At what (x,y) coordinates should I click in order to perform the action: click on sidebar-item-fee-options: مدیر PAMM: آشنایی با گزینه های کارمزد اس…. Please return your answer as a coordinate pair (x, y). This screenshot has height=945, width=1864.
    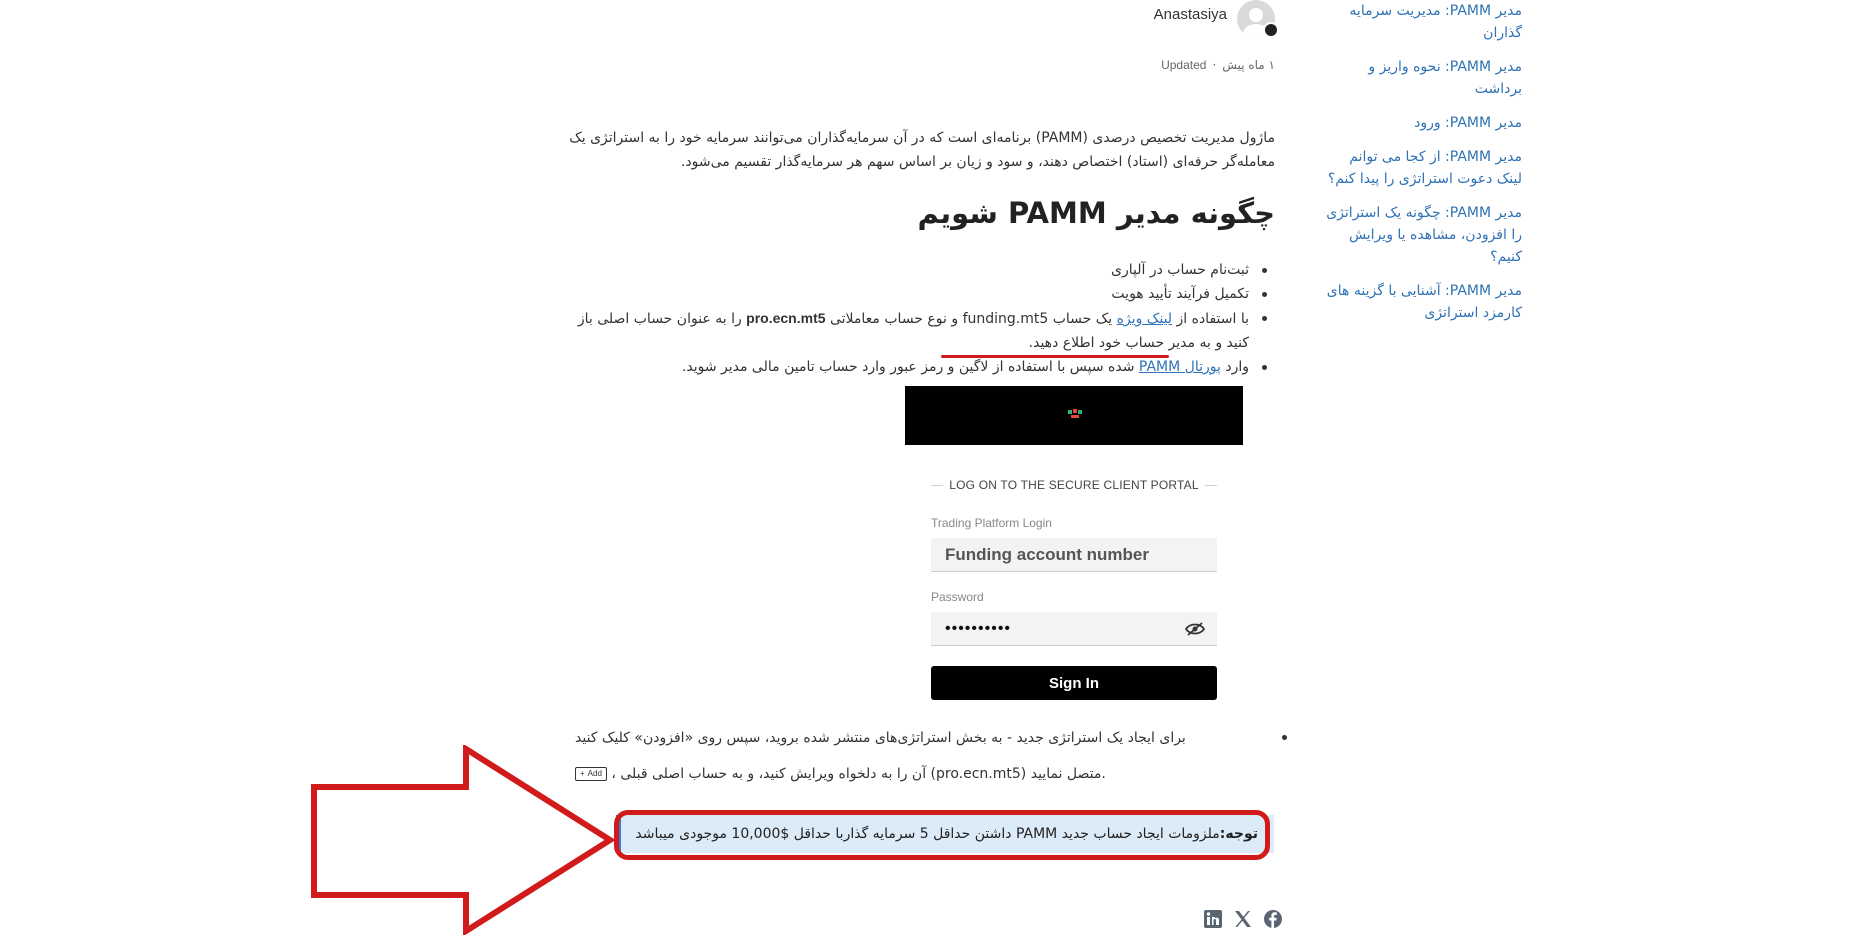
    Looking at the image, I should click on (1422, 302).